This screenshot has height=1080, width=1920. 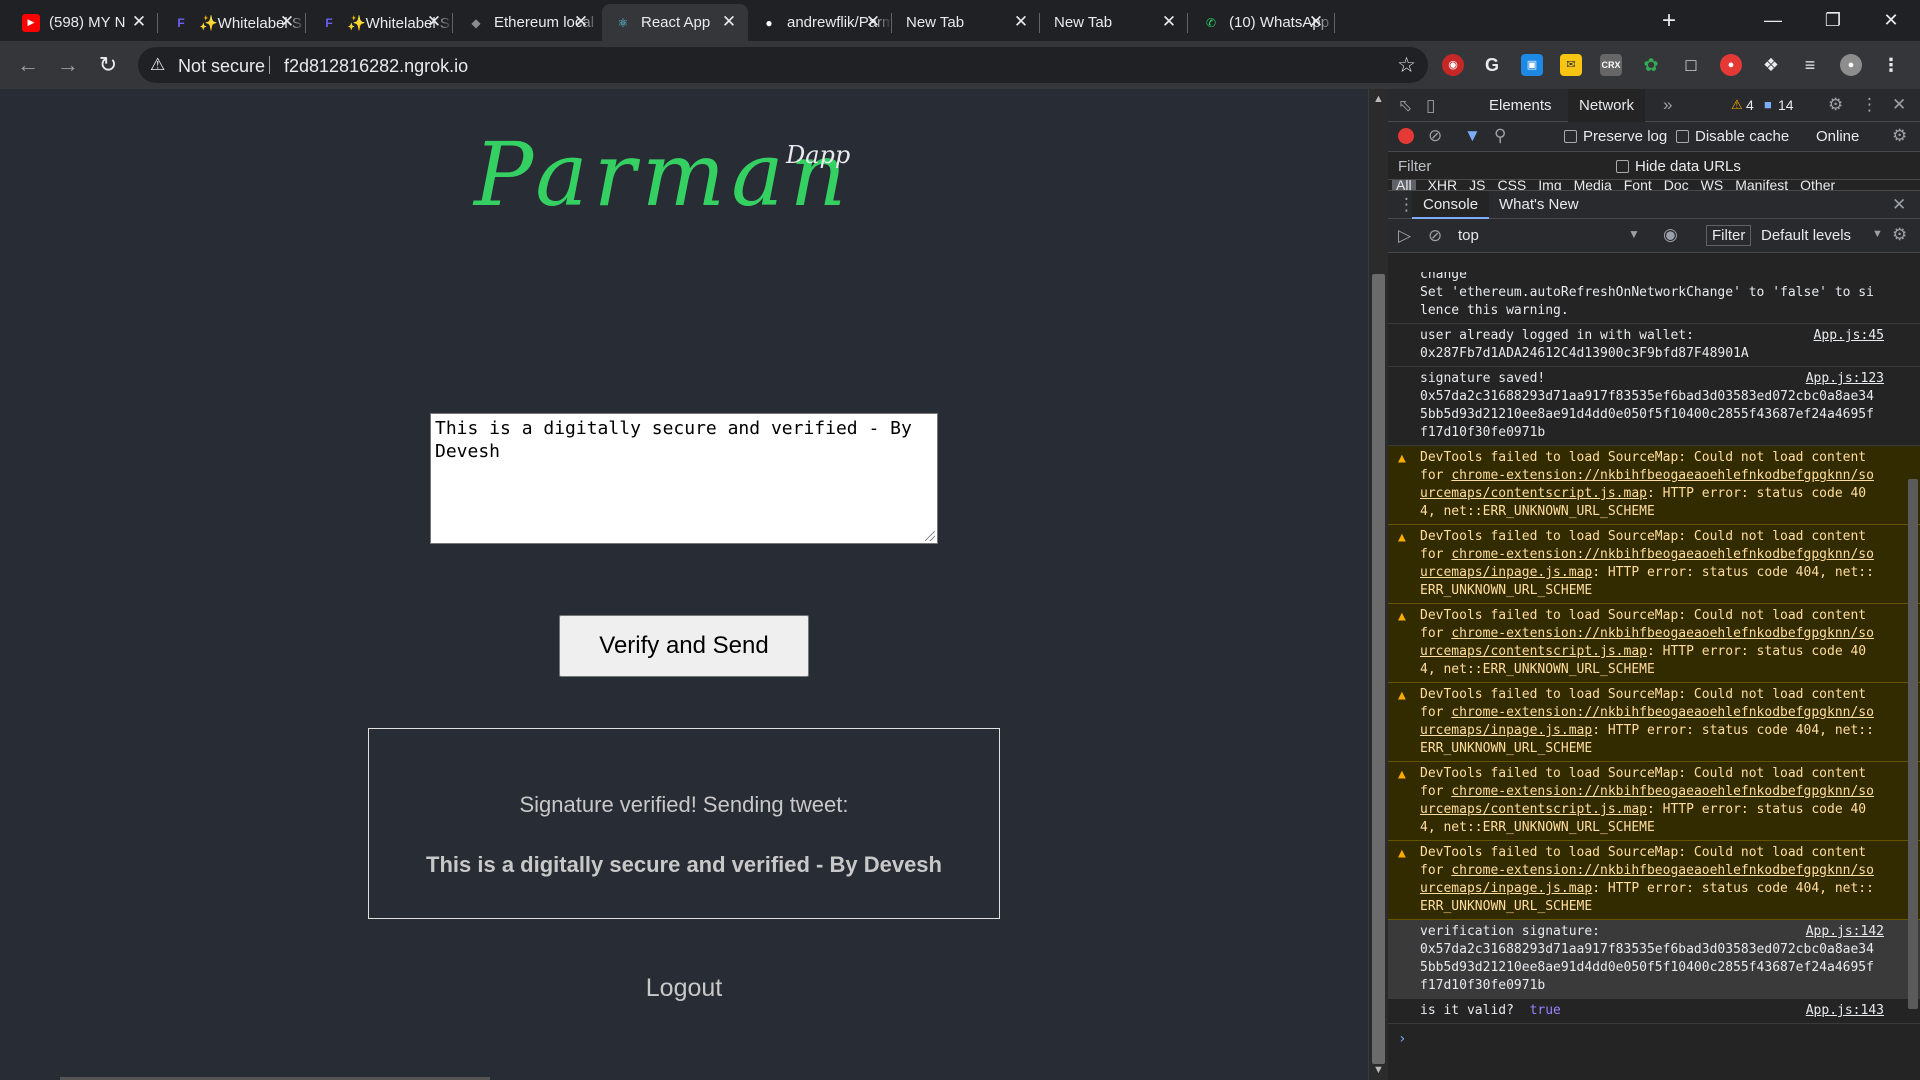 What do you see at coordinates (1378, 1070) in the screenshot?
I see `scroll-down-icon: ▼` at bounding box center [1378, 1070].